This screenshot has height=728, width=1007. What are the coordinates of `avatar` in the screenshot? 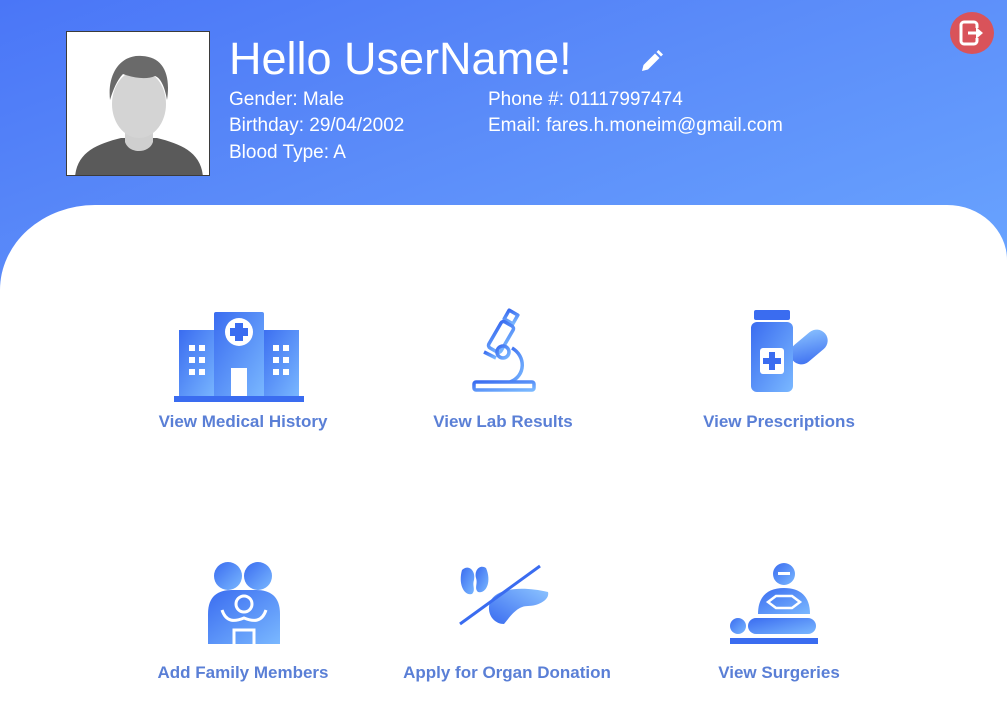 It's located at (138, 103).